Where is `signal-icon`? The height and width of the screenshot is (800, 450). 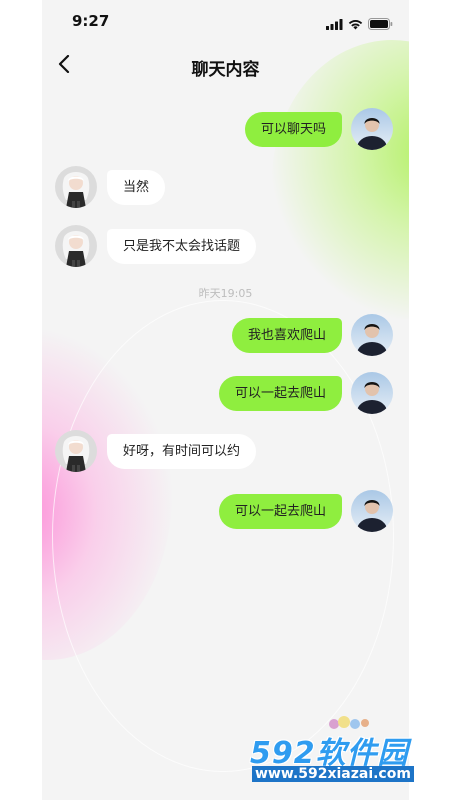 signal-icon is located at coordinates (334, 24).